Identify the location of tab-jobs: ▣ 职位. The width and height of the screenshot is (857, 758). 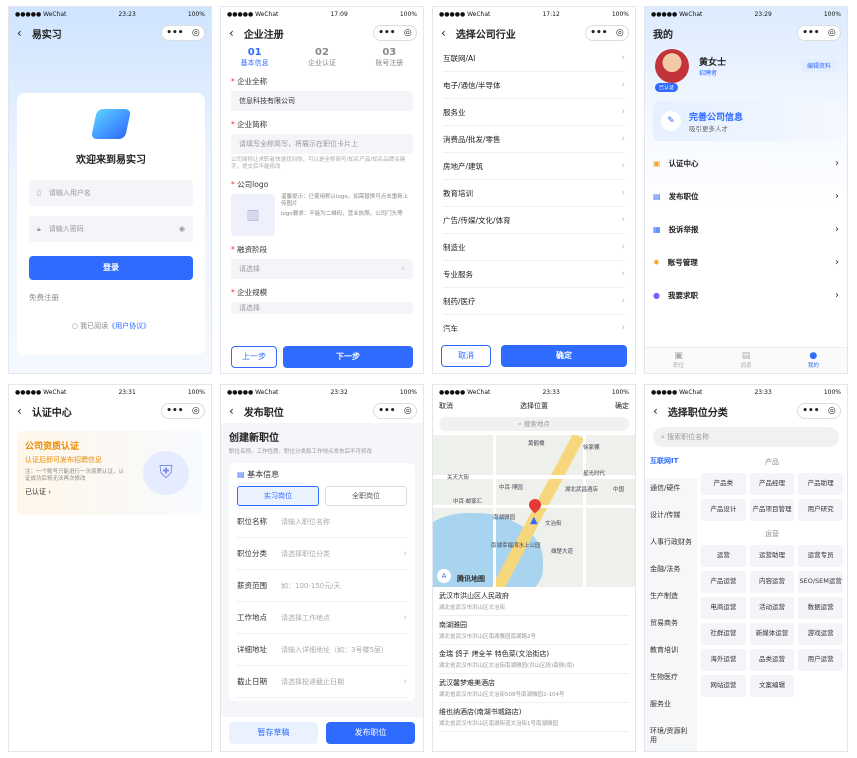
(678, 360).